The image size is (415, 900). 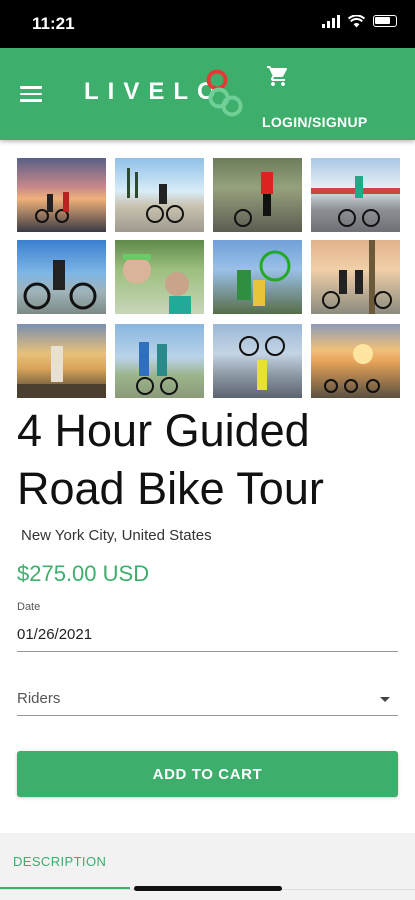 What do you see at coordinates (224, 93) in the screenshot?
I see `logo-rings-icon` at bounding box center [224, 93].